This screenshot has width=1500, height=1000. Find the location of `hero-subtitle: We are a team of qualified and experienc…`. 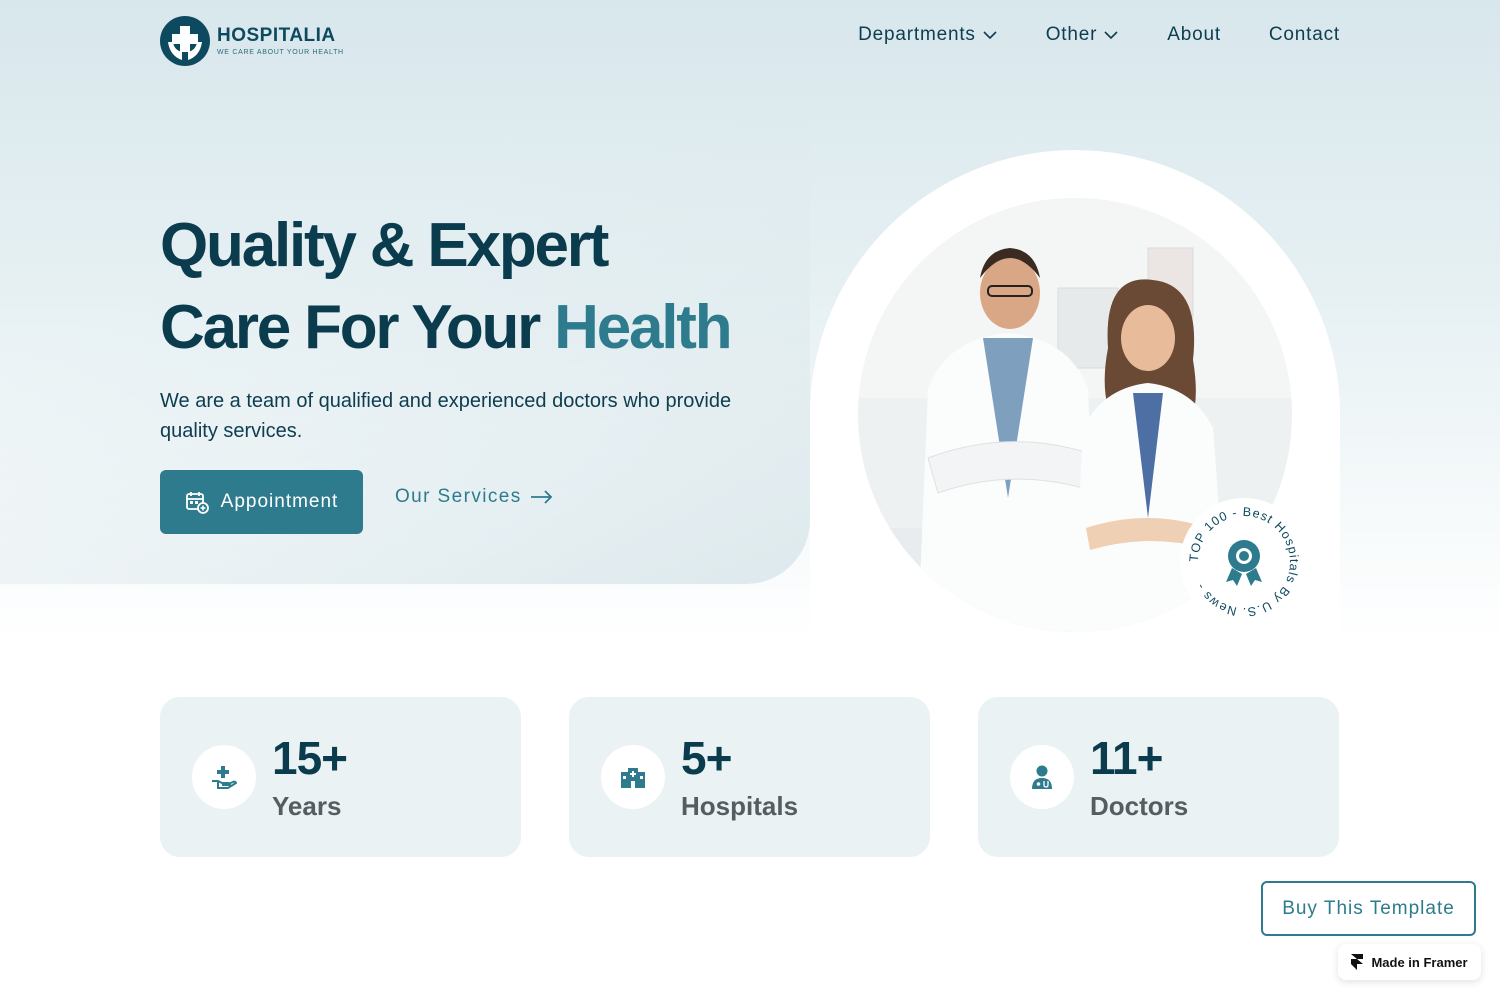

hero-subtitle: We are a team of qualified and experienc… is located at coordinates (446, 416).